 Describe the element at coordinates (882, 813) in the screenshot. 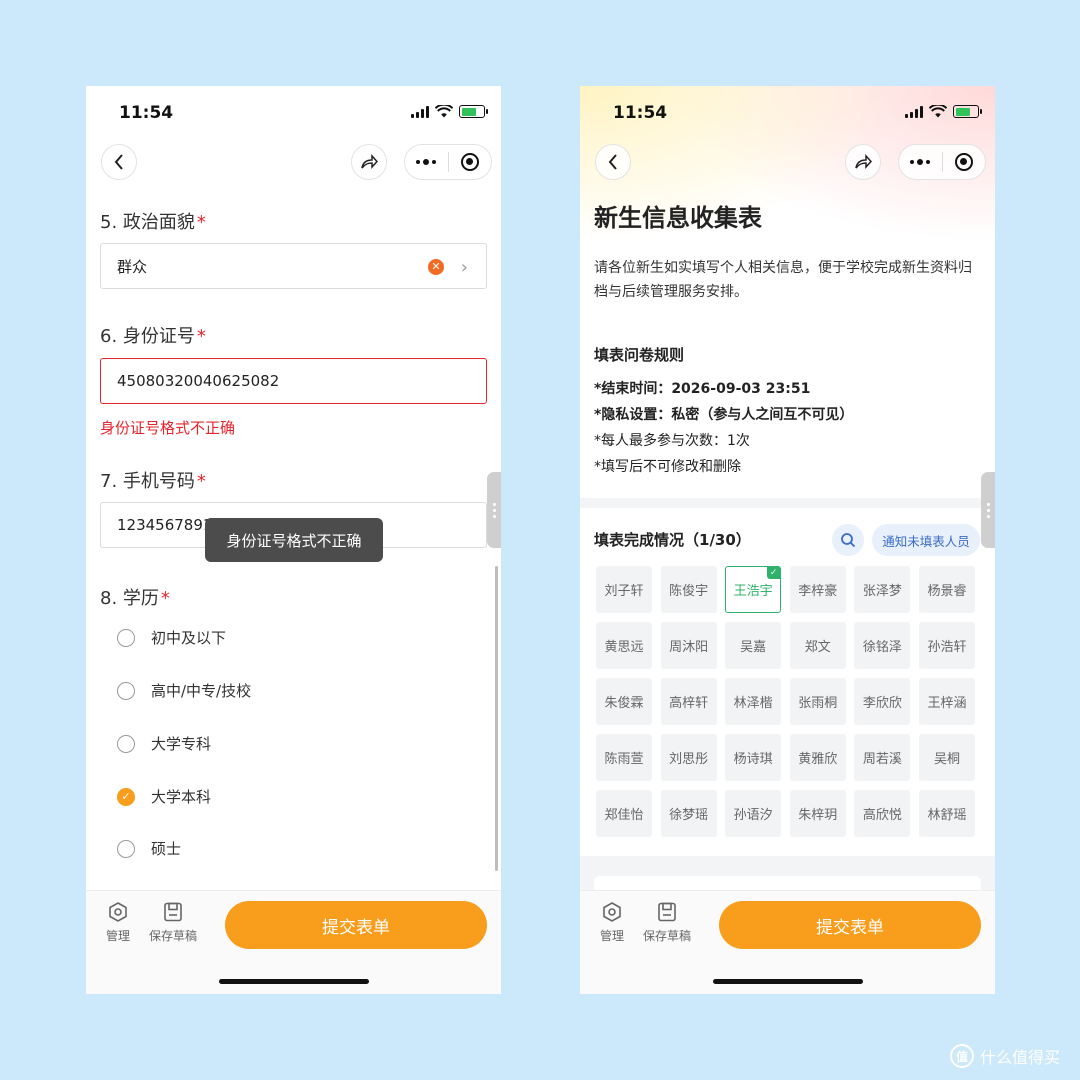

I see `participant-name: 高欣悦` at that location.